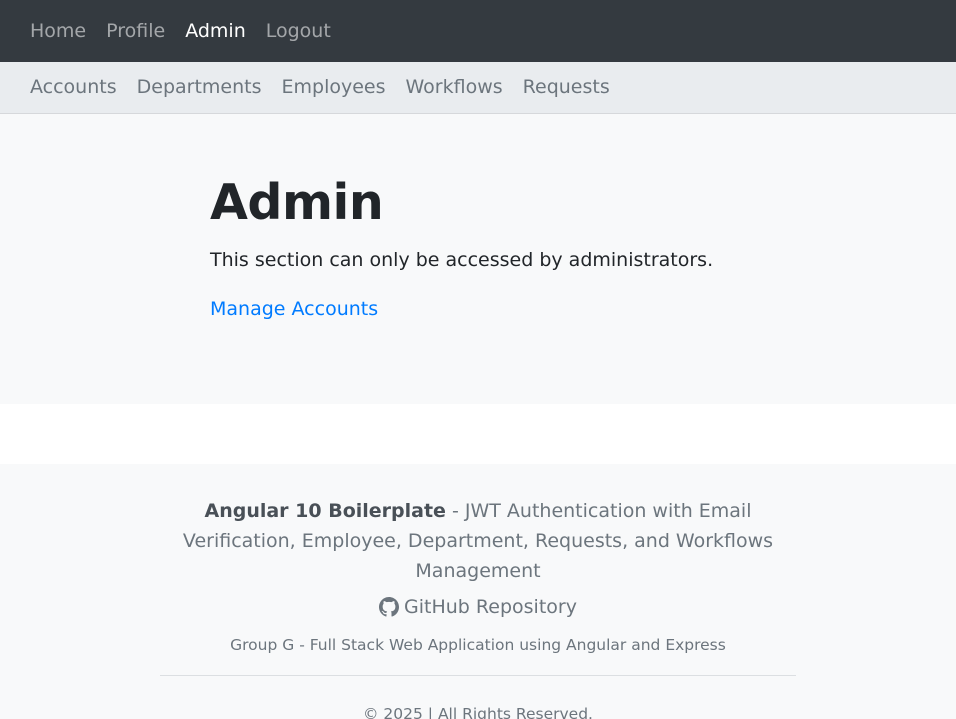 The width and height of the screenshot is (956, 719). I want to click on nav-profile-link: Profile, so click(135, 31).